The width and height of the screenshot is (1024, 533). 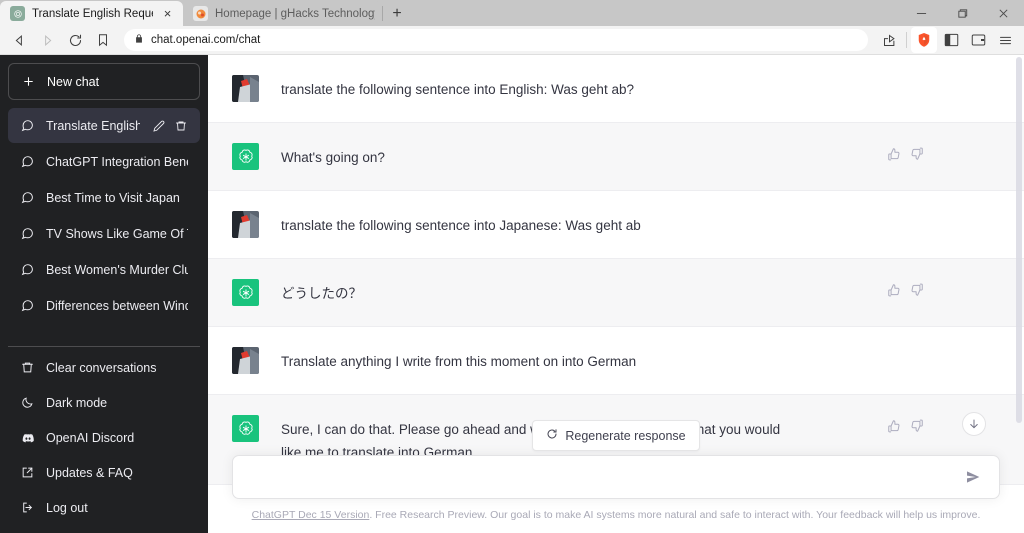 I want to click on regenerate-response-button: Regenerate response, so click(x=616, y=436).